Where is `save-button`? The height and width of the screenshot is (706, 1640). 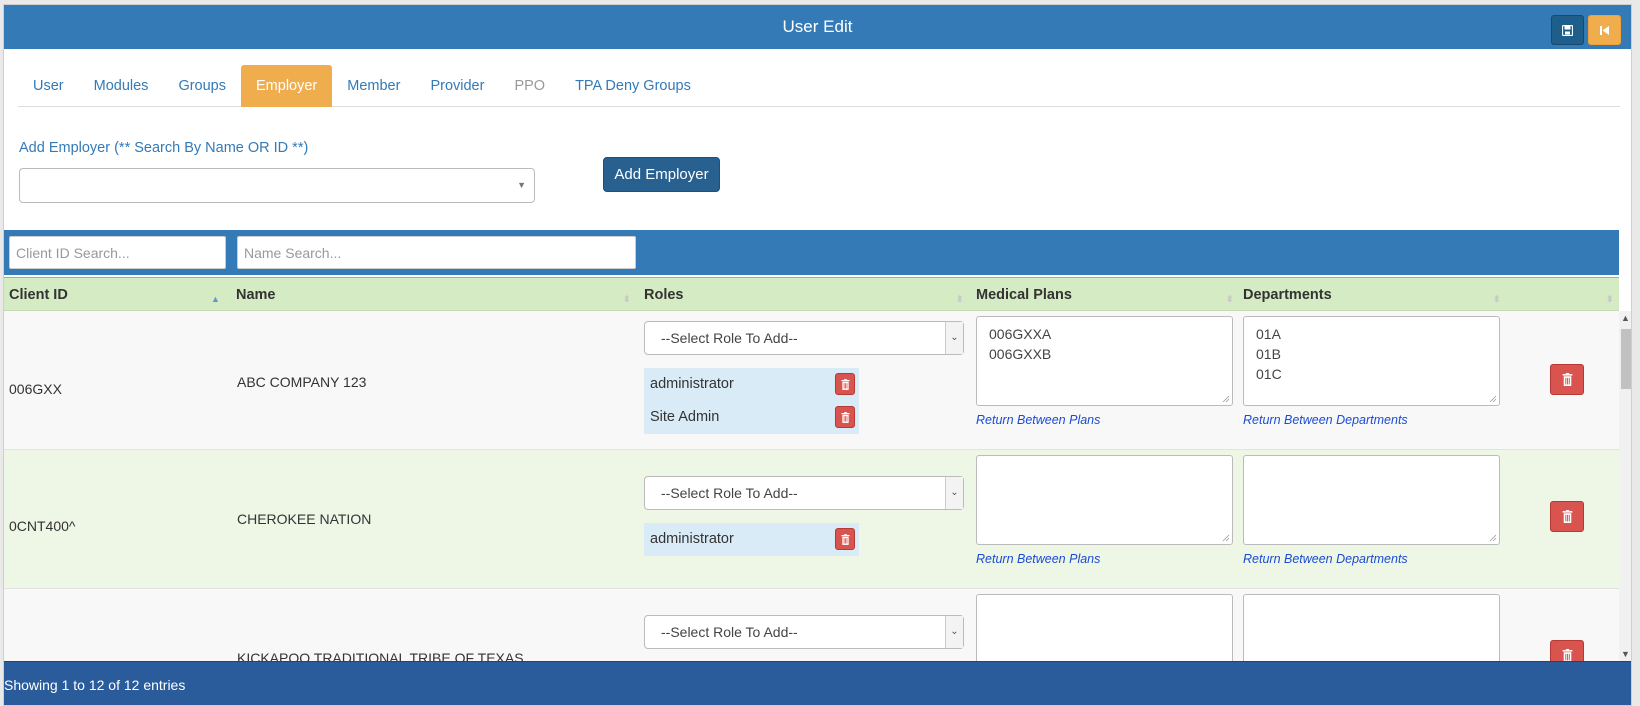
save-button is located at coordinates (1567, 30).